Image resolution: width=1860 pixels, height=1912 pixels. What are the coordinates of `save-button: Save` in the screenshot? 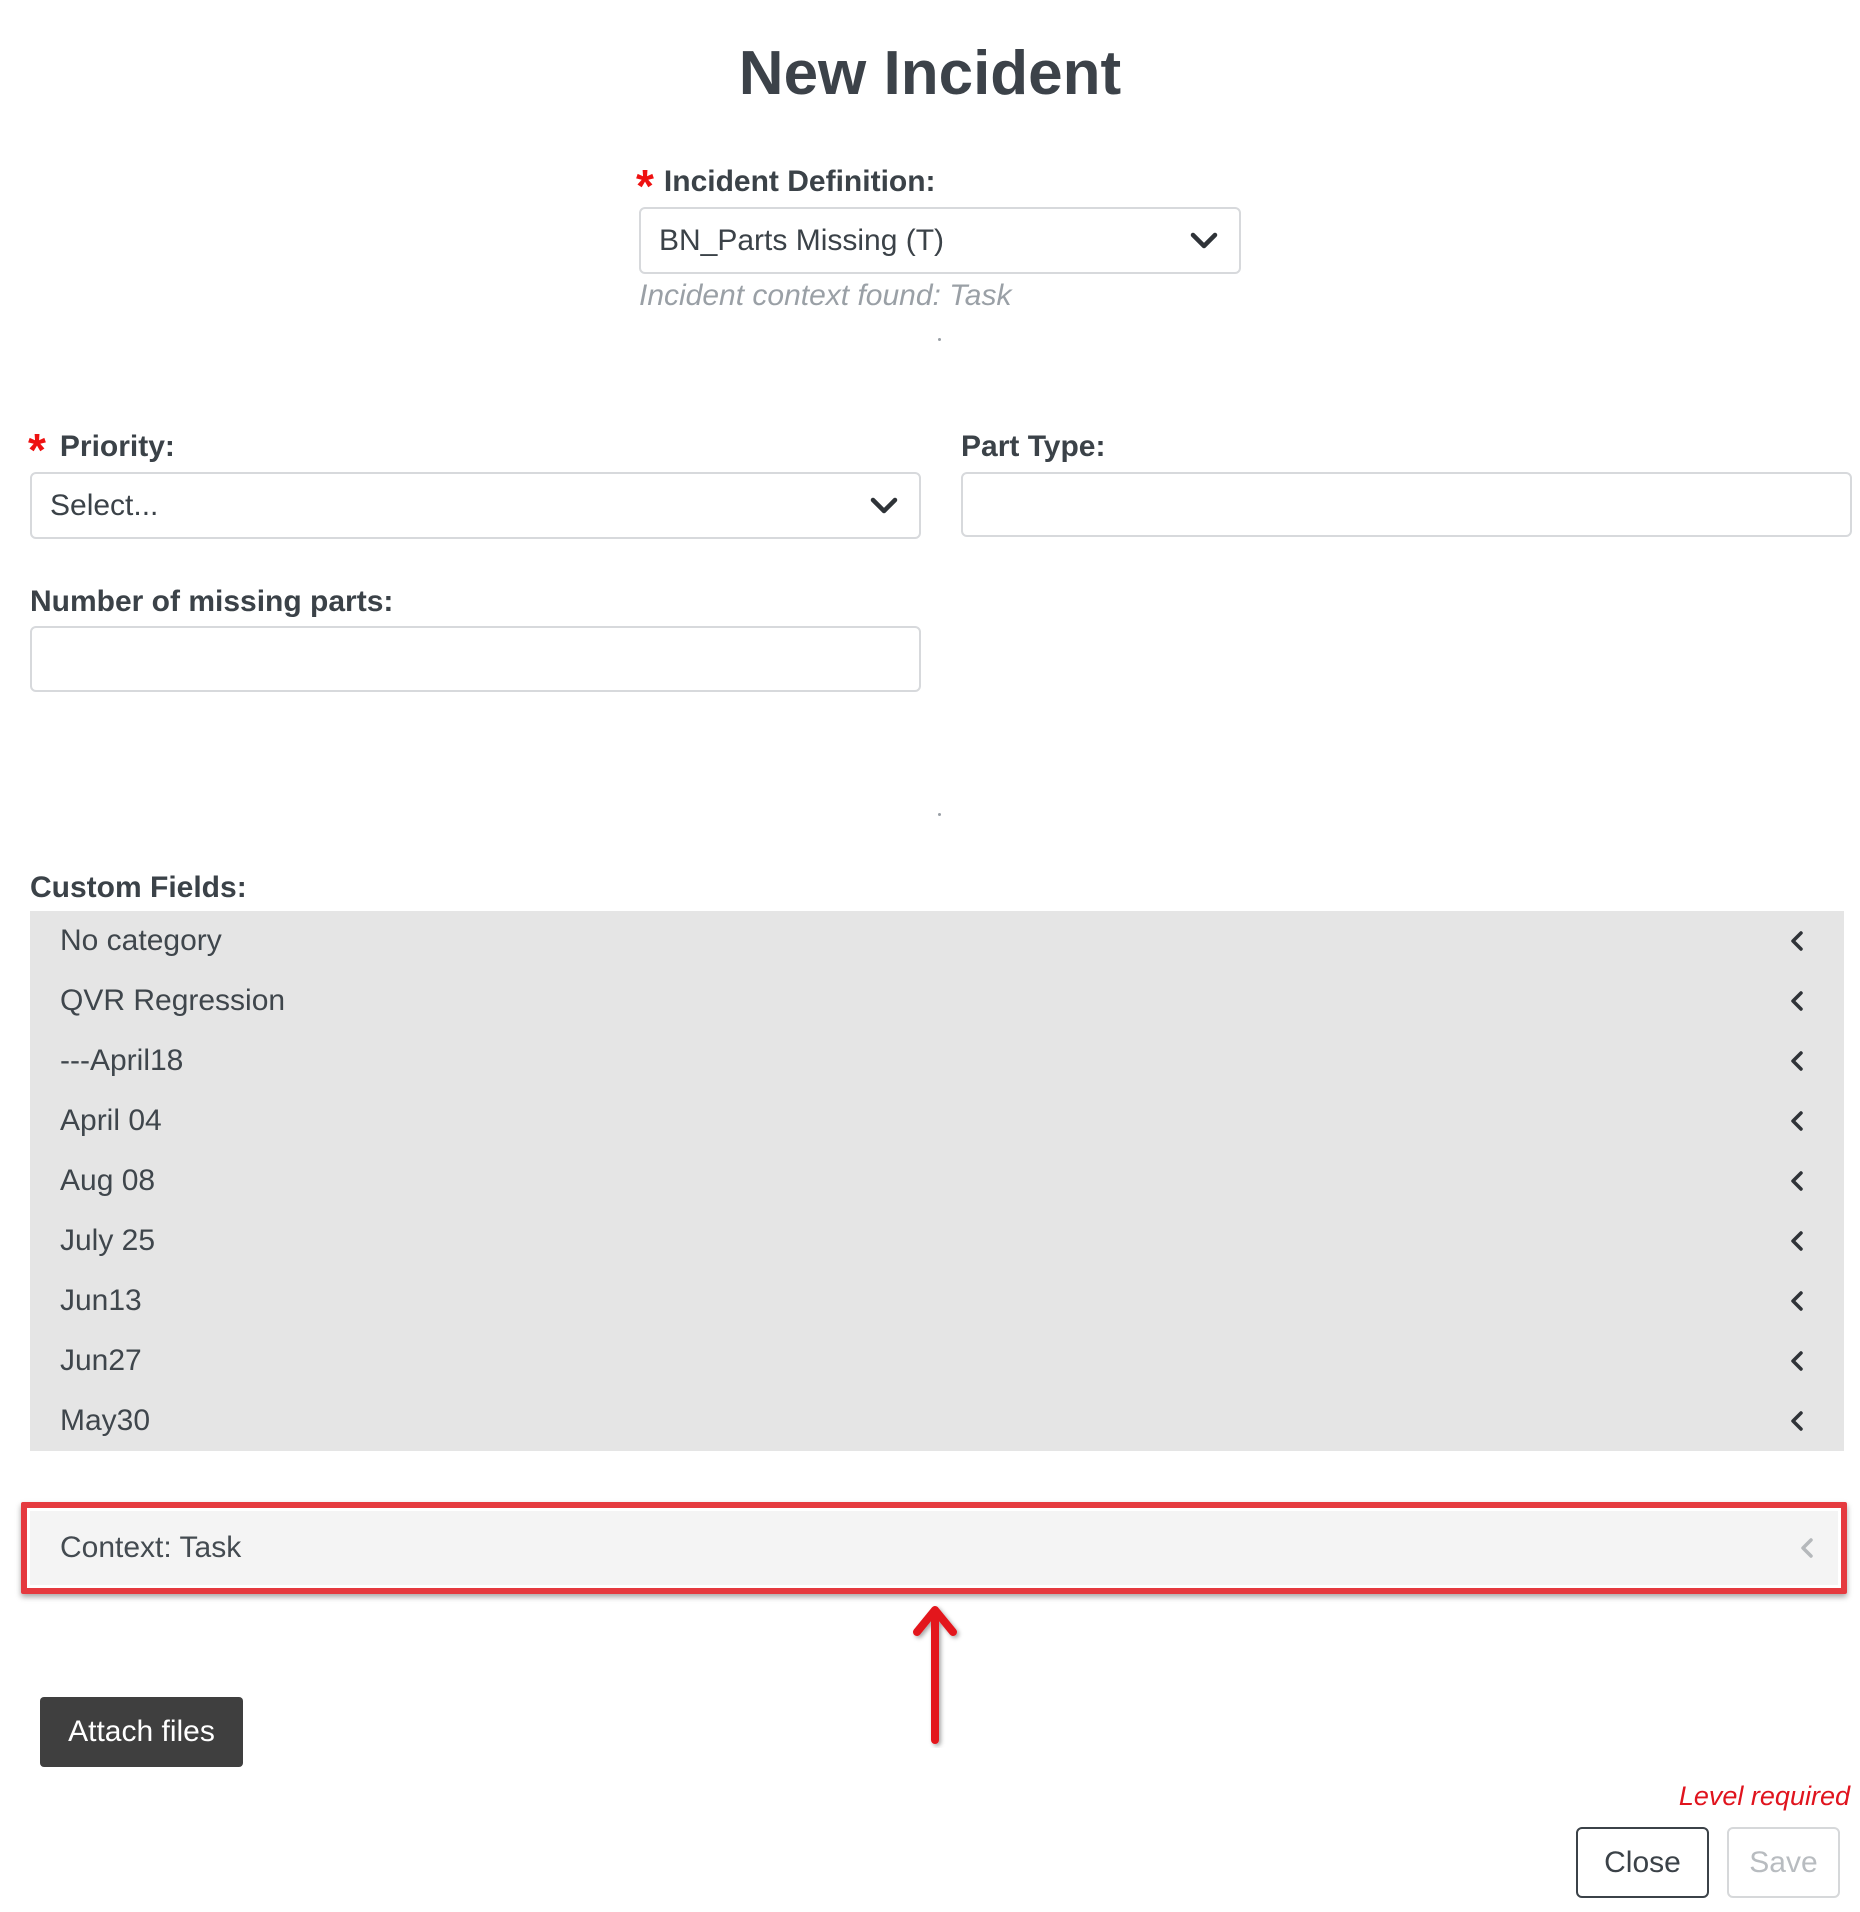 It's located at (1783, 1862).